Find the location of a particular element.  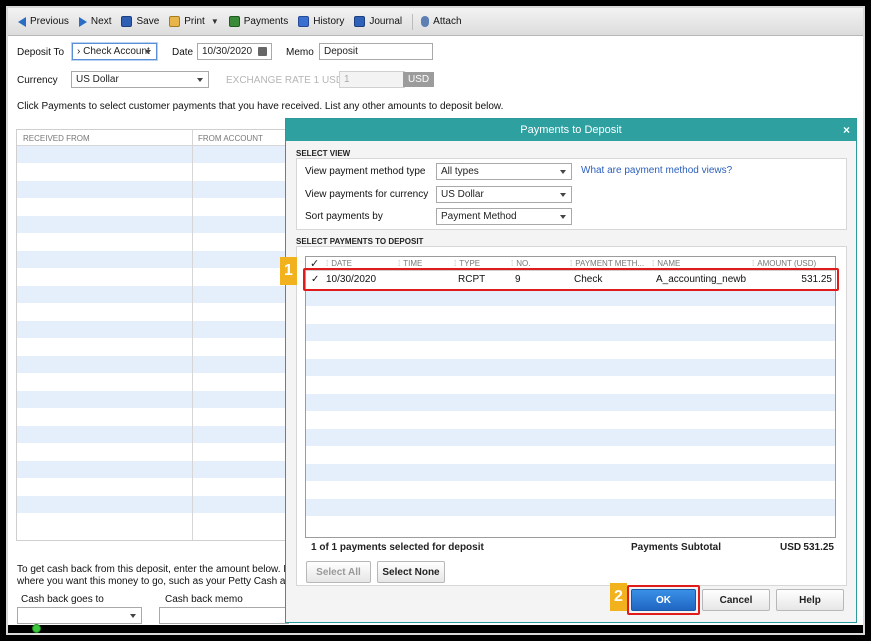

journal-button: Journal is located at coordinates (378, 22).